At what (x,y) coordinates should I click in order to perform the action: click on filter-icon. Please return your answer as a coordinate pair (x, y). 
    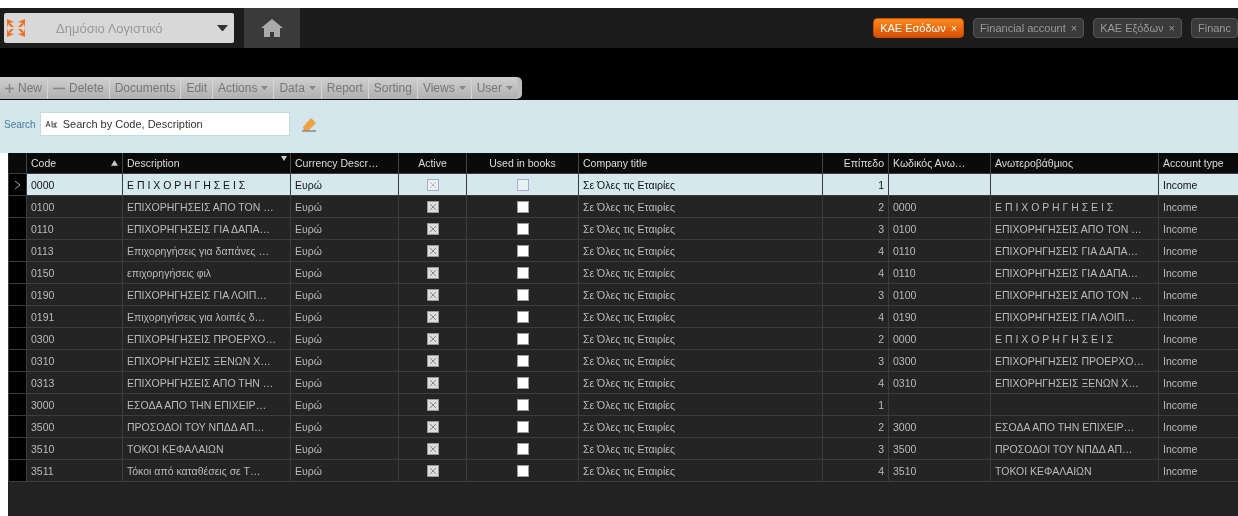
    Looking at the image, I should click on (284, 158).